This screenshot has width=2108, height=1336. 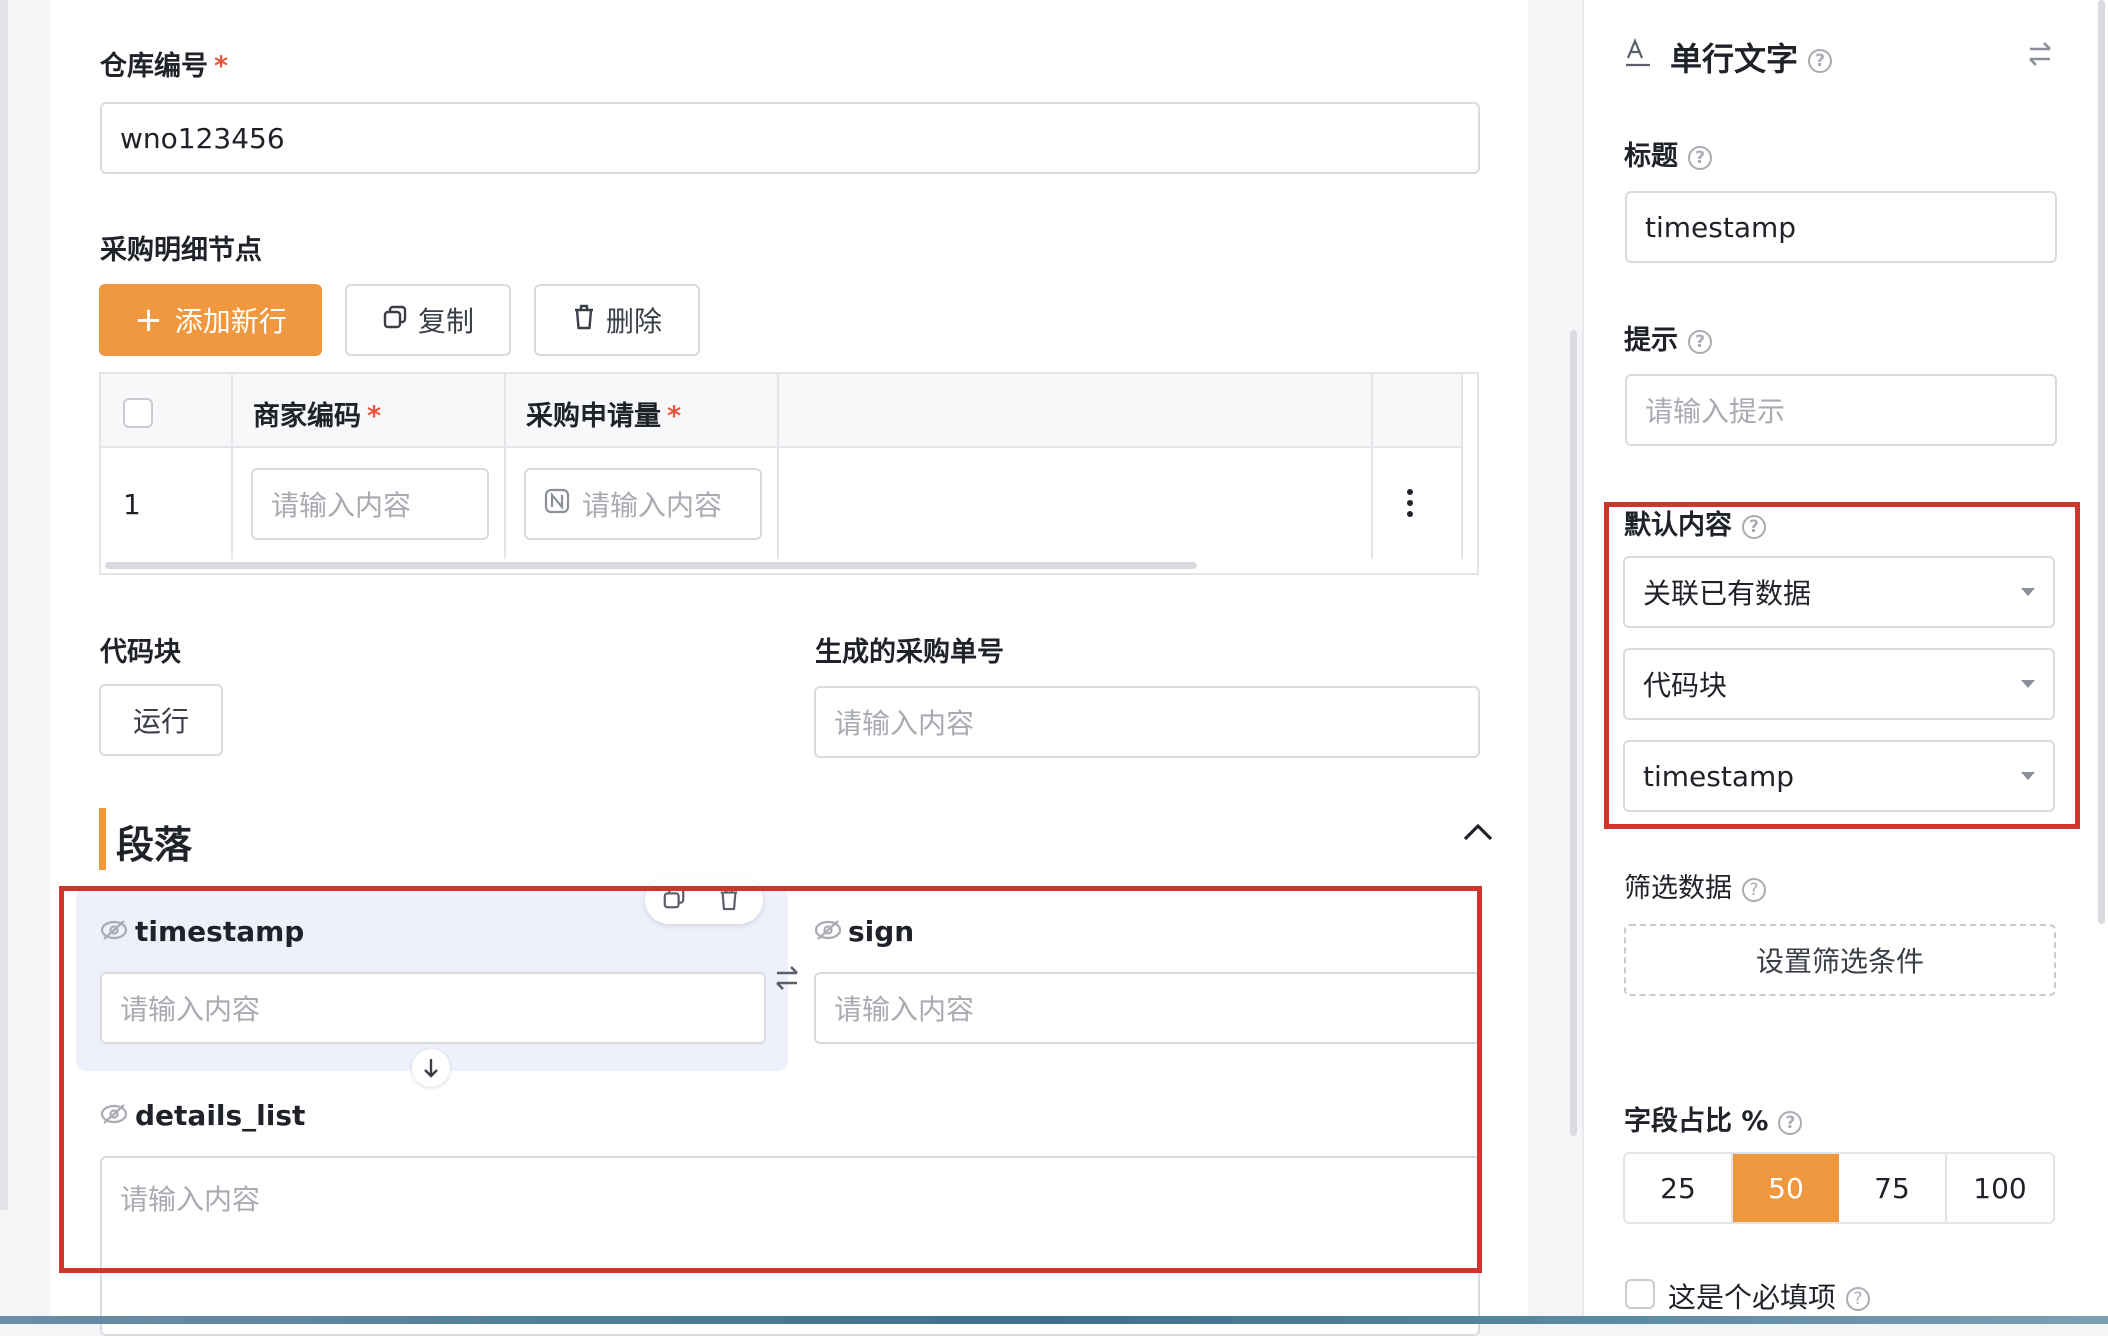 What do you see at coordinates (132, 504) in the screenshot?
I see `row-index: 1` at bounding box center [132, 504].